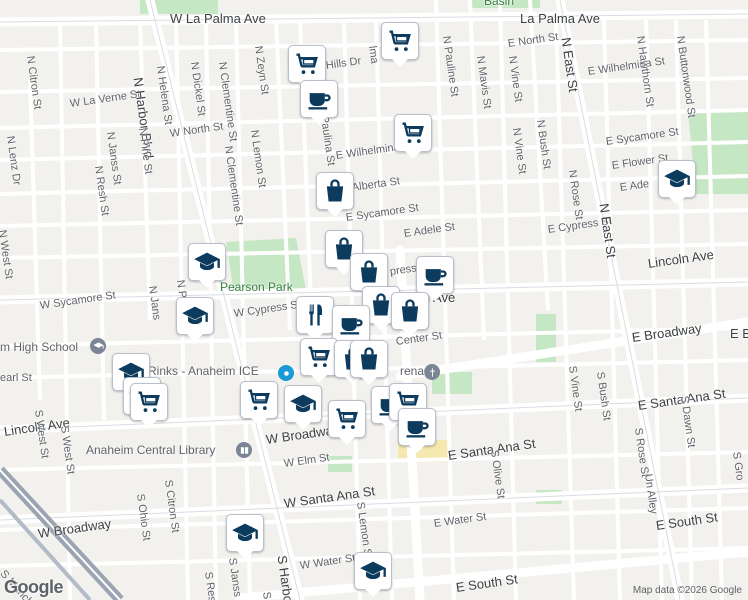 This screenshot has width=748, height=600. What do you see at coordinates (98, 346) in the screenshot?
I see `school-icon` at bounding box center [98, 346].